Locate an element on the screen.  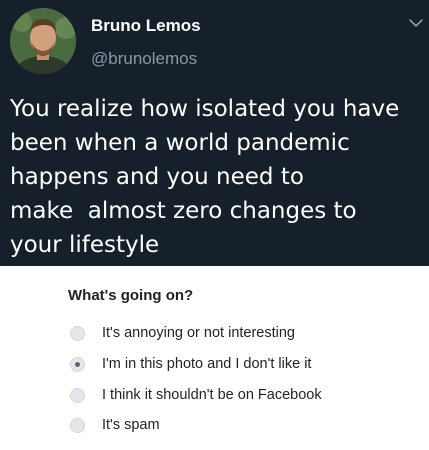
profile-photo-icon is located at coordinates (43, 41).